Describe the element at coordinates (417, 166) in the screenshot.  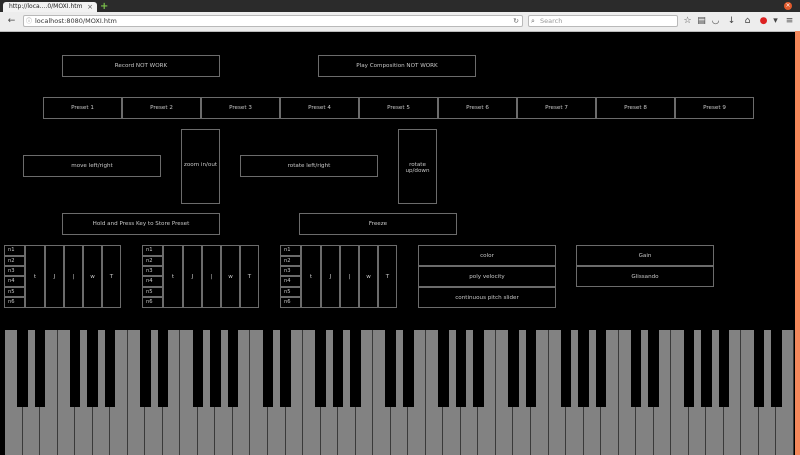
I see `rotate-up-down-control: rotate up/down` at that location.